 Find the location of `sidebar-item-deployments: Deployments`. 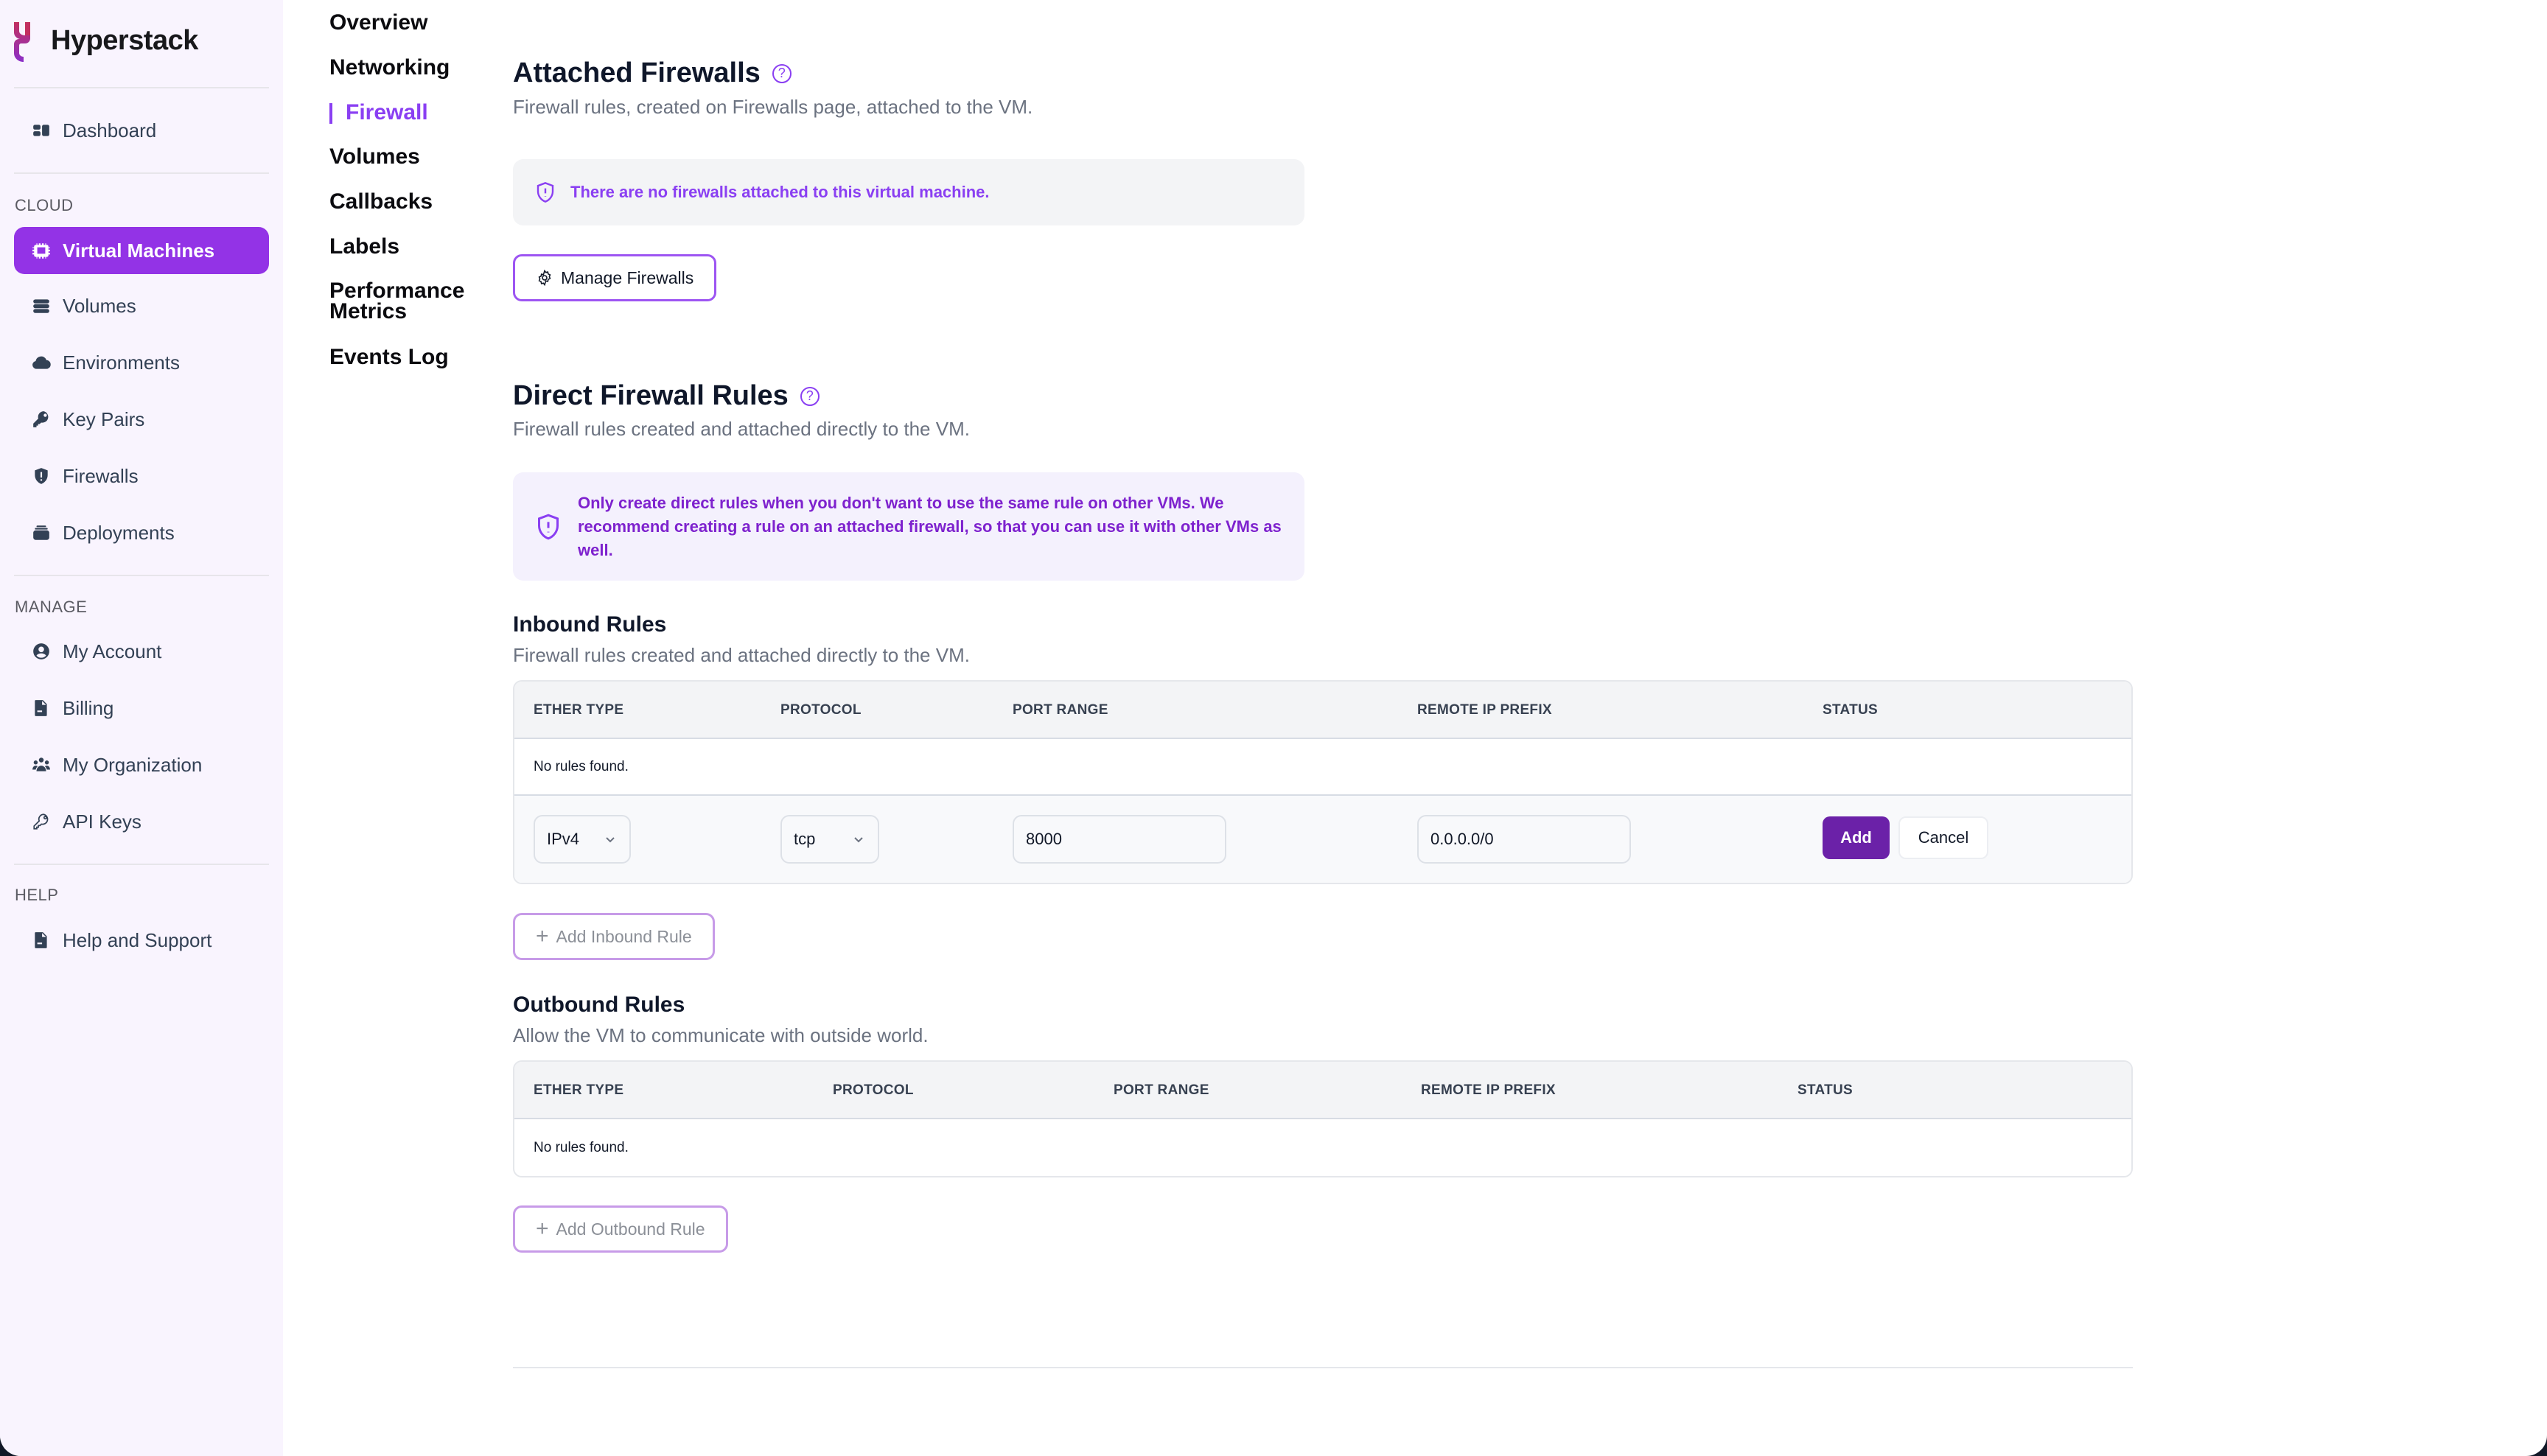

sidebar-item-deployments: Deployments is located at coordinates (141, 532).